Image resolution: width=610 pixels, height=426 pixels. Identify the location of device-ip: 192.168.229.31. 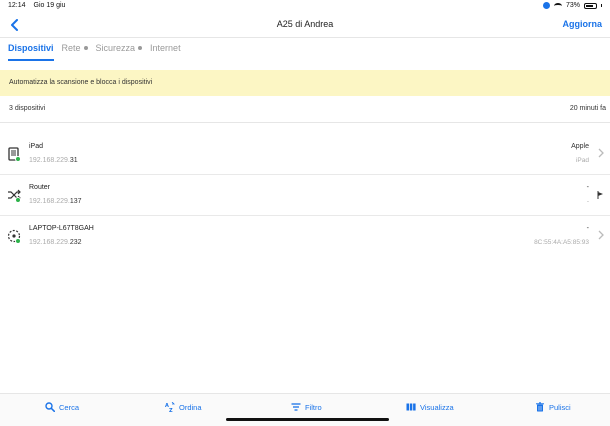
(53, 160).